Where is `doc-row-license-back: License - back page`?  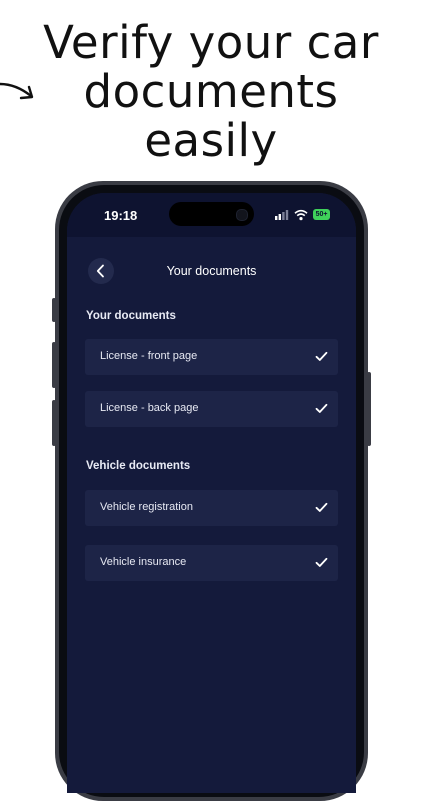 doc-row-license-back: License - back page is located at coordinates (211, 409).